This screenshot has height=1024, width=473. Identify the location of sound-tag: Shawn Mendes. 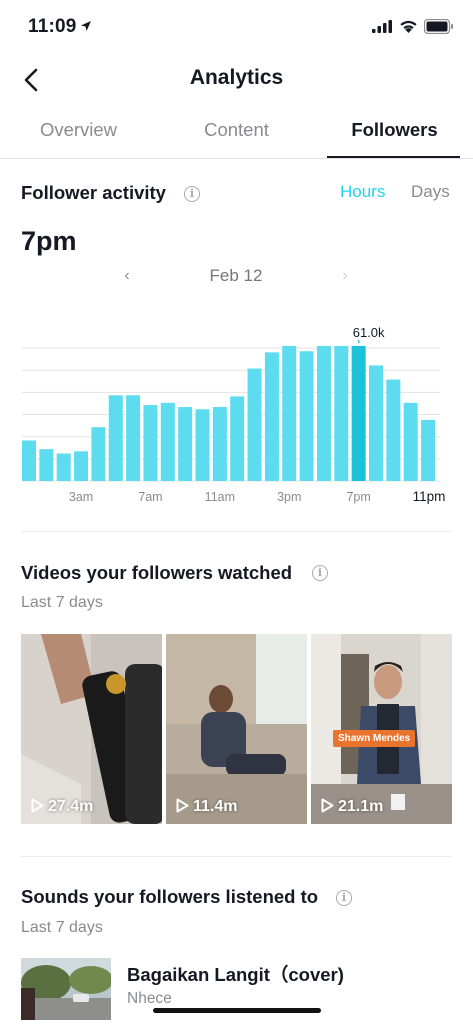
(374, 738).